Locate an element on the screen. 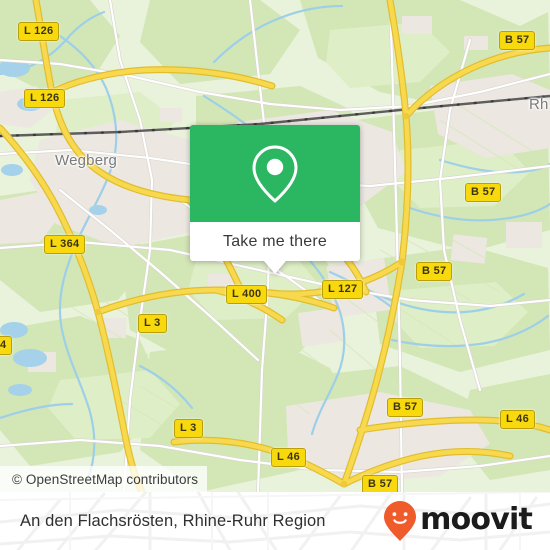  road-shield-l-126-south: L 126 is located at coordinates (45, 98).